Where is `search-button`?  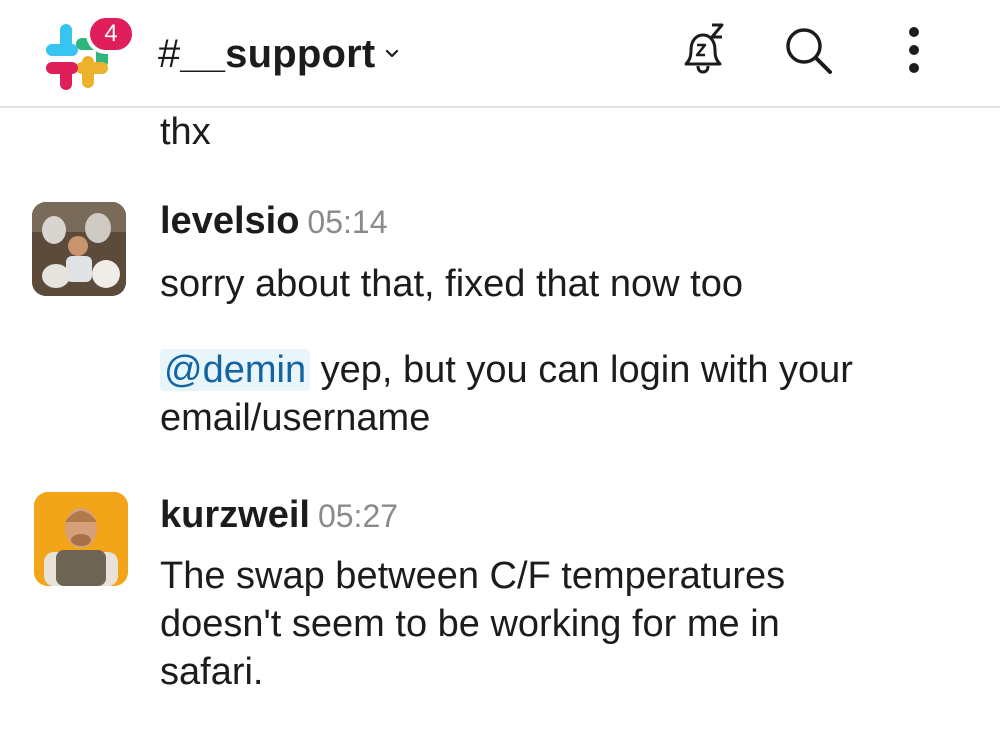
search-button is located at coordinates (808, 50).